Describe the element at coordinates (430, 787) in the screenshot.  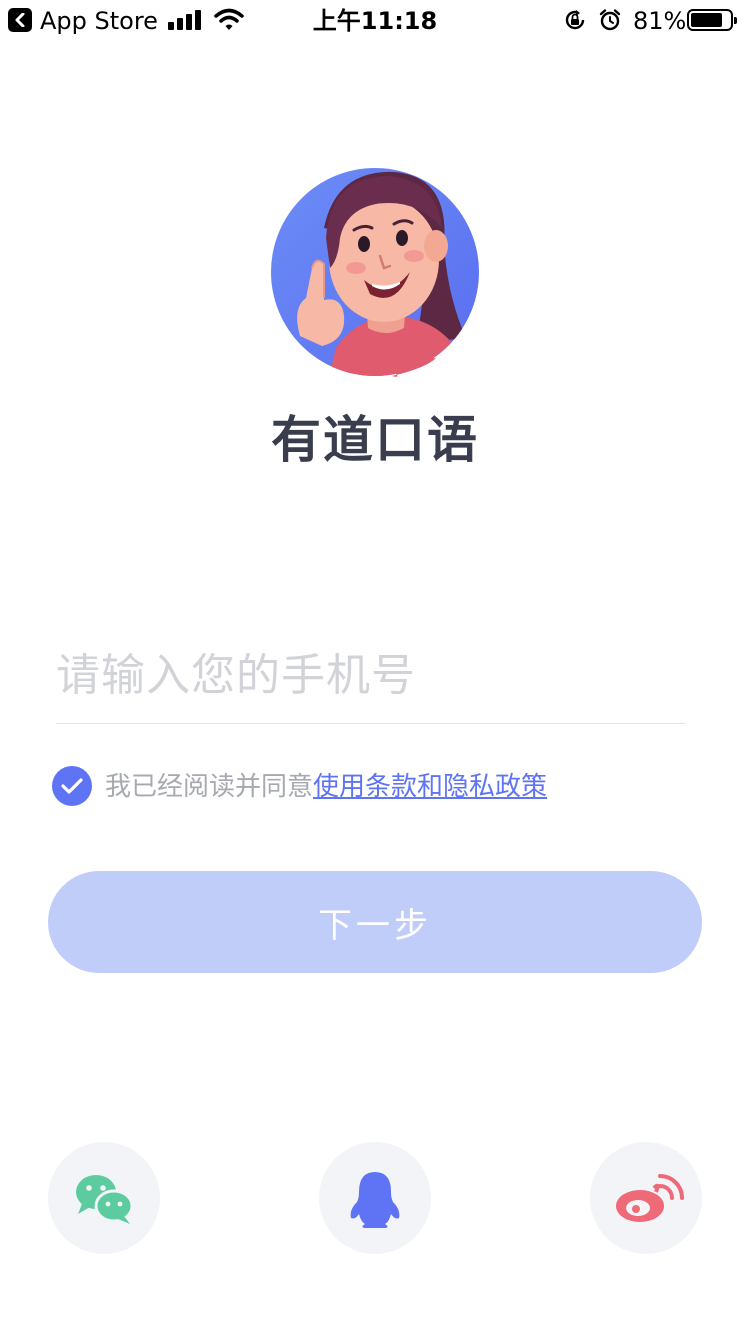
I see `terms-privacy-link: 使用条款和隐私政策` at that location.